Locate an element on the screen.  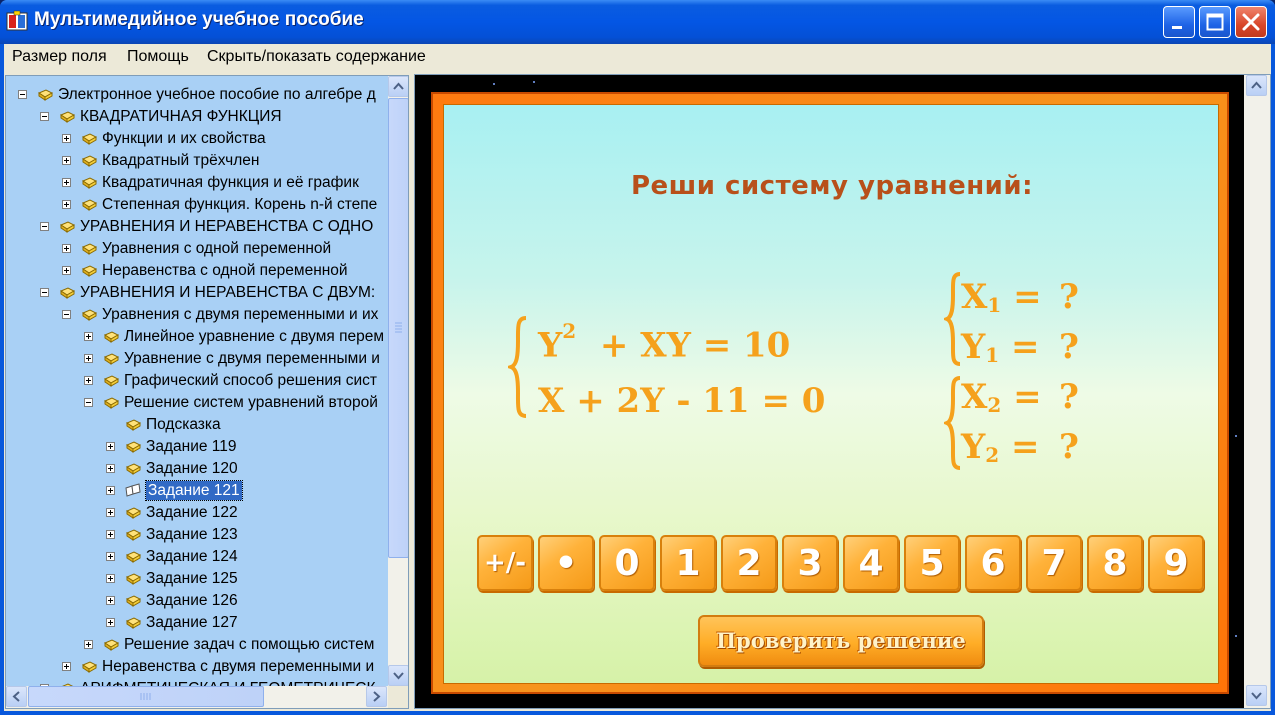
tree-scroll-down-button is located at coordinates (398, 675).